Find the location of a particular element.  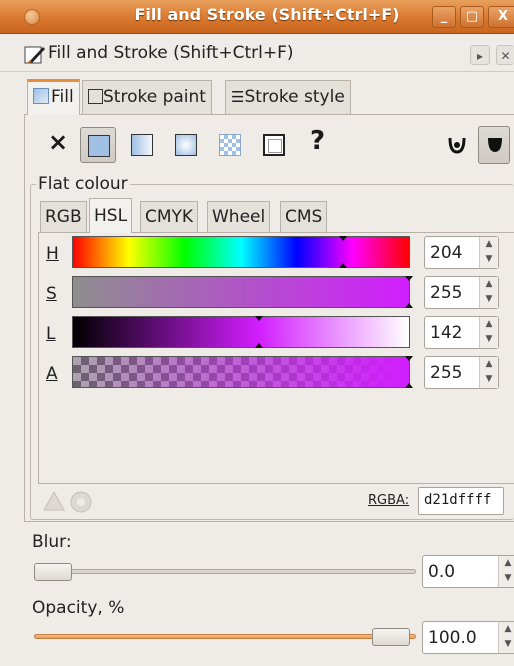

dock-close-button: ✕ is located at coordinates (505, 55).